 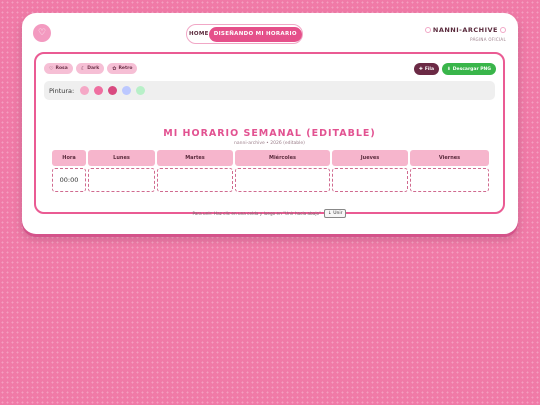 What do you see at coordinates (199, 34) in the screenshot?
I see `nav-home-link: HOME` at bounding box center [199, 34].